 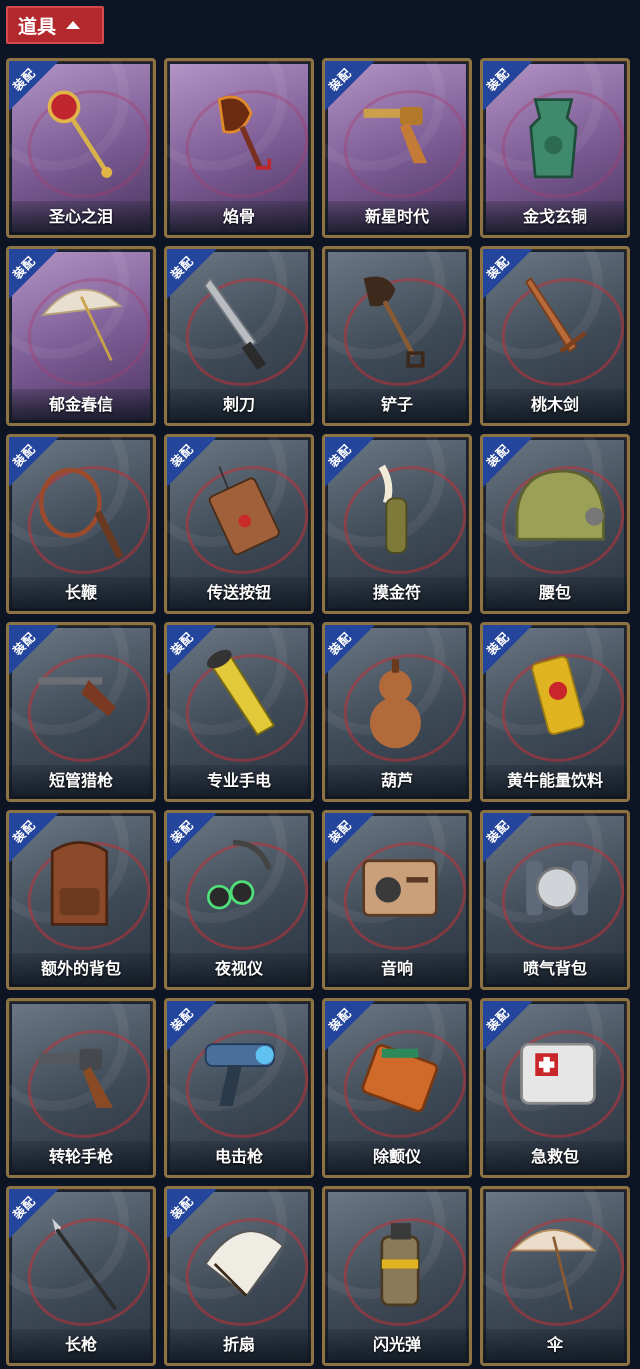 I want to click on item-name: 急救包, so click(x=554, y=1156).